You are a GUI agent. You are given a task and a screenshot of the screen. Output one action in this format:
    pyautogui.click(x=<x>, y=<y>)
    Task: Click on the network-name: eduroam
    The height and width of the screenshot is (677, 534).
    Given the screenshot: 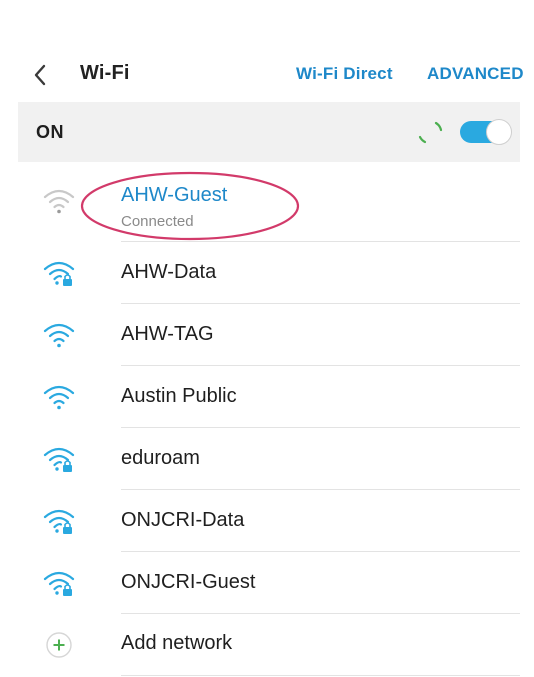 What is the action you would take?
    pyautogui.click(x=160, y=458)
    